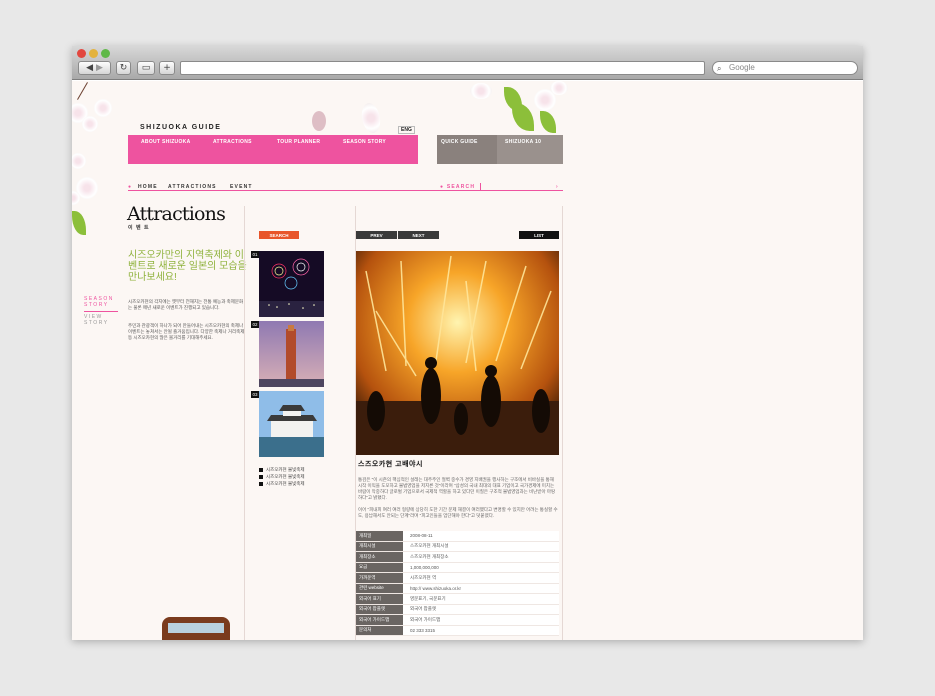 This screenshot has width=935, height=696. What do you see at coordinates (99, 320) in the screenshot?
I see `side-menu-view-story: VIEW STORY` at bounding box center [99, 320].